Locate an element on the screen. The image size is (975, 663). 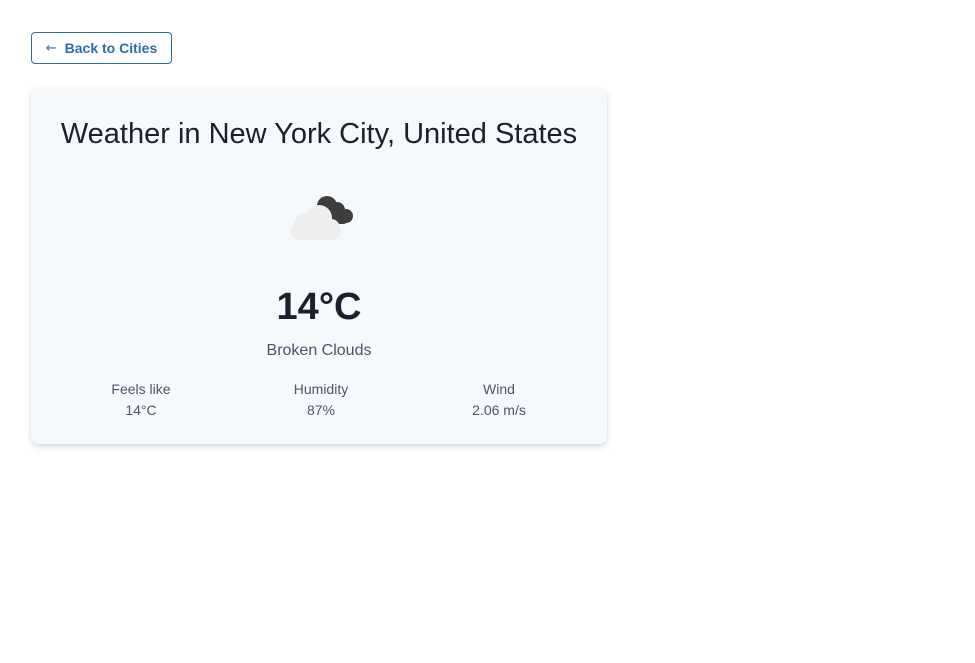
back-button-label: Back to Cities is located at coordinates (111, 48).